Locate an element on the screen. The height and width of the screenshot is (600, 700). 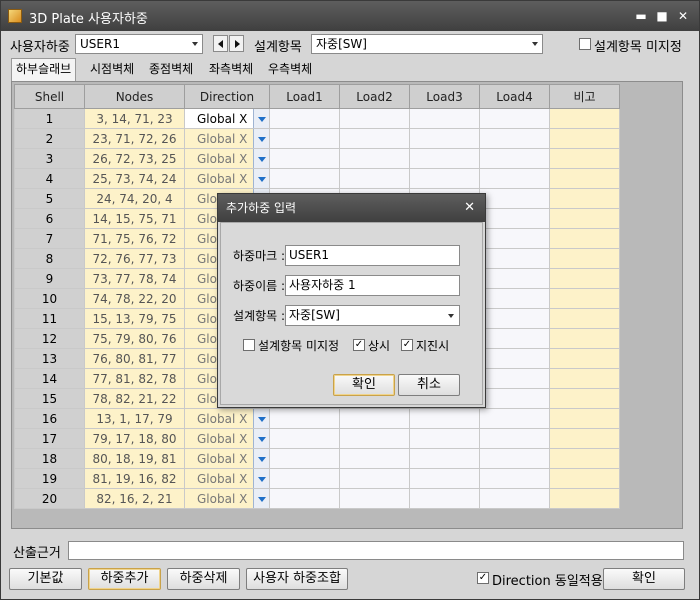
table-row: 20 82, 16, 2, 21 Global X is located at coordinates (317, 498).